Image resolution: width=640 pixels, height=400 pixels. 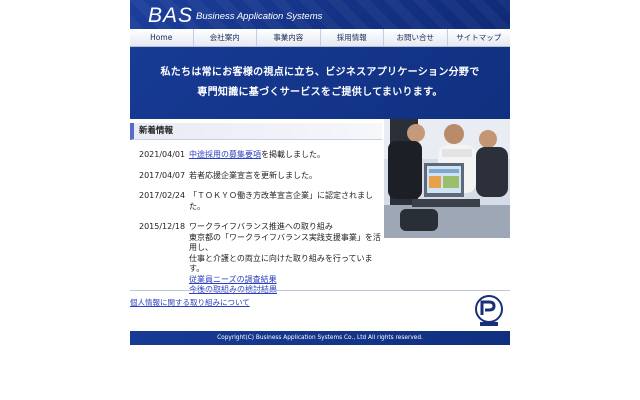 What do you see at coordinates (285, 242) in the screenshot?
I see `news-text-line: 東京都の「ワークライフバランス実践支援事業」を活用し、` at bounding box center [285, 242].